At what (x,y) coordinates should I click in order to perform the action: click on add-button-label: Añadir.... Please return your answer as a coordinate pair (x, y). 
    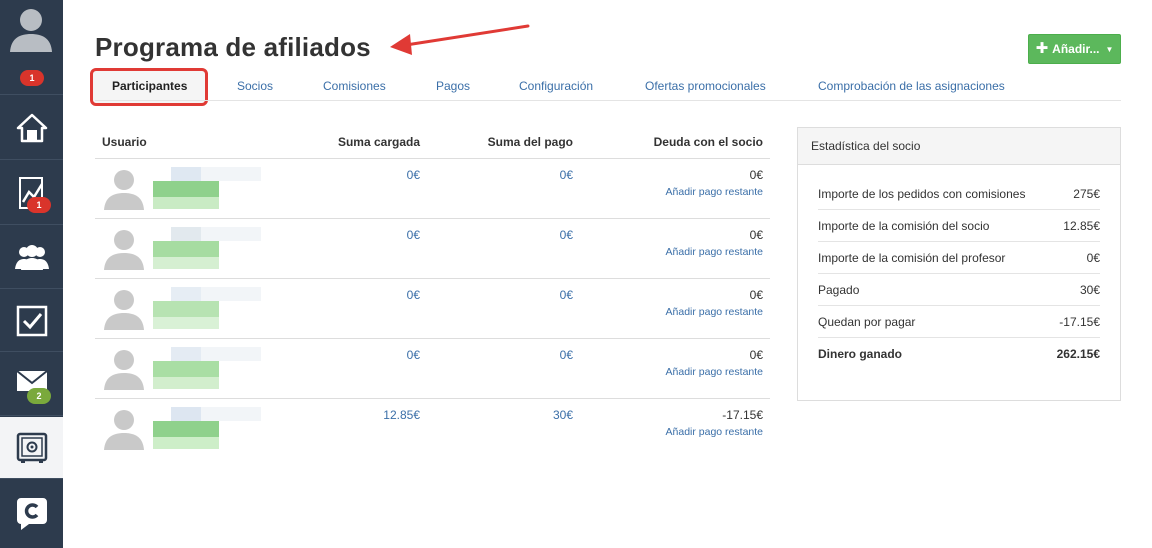
    Looking at the image, I should click on (1076, 49).